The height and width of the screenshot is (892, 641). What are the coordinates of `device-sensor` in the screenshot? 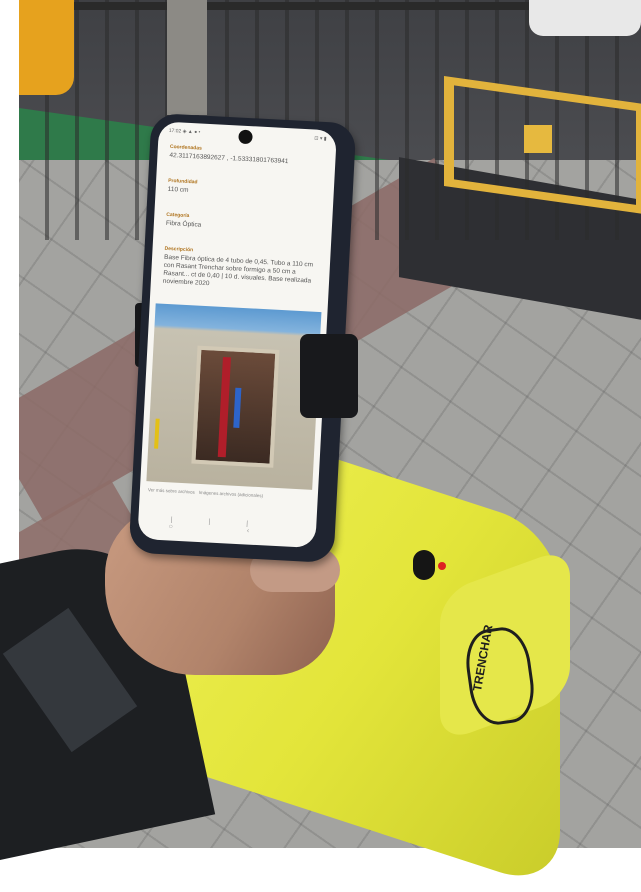 It's located at (424, 565).